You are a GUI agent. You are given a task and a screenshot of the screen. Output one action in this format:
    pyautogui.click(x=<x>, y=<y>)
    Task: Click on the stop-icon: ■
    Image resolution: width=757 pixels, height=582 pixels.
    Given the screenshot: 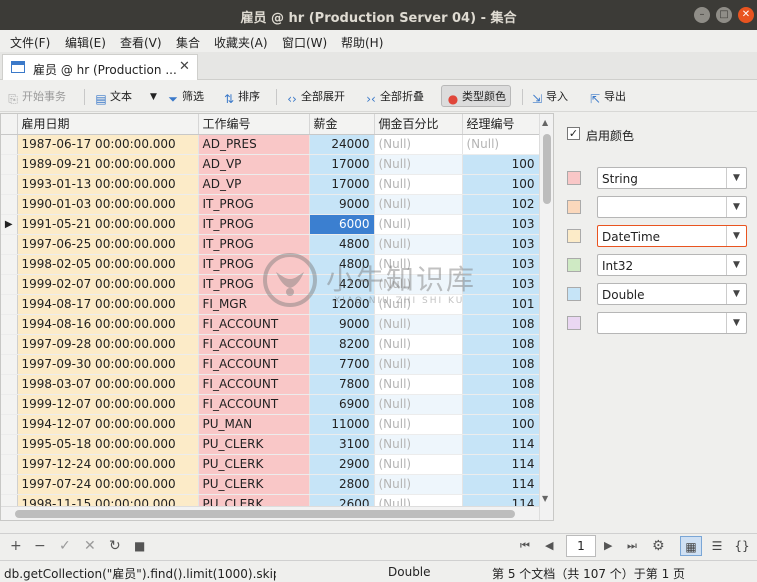 What is the action you would take?
    pyautogui.click(x=139, y=546)
    